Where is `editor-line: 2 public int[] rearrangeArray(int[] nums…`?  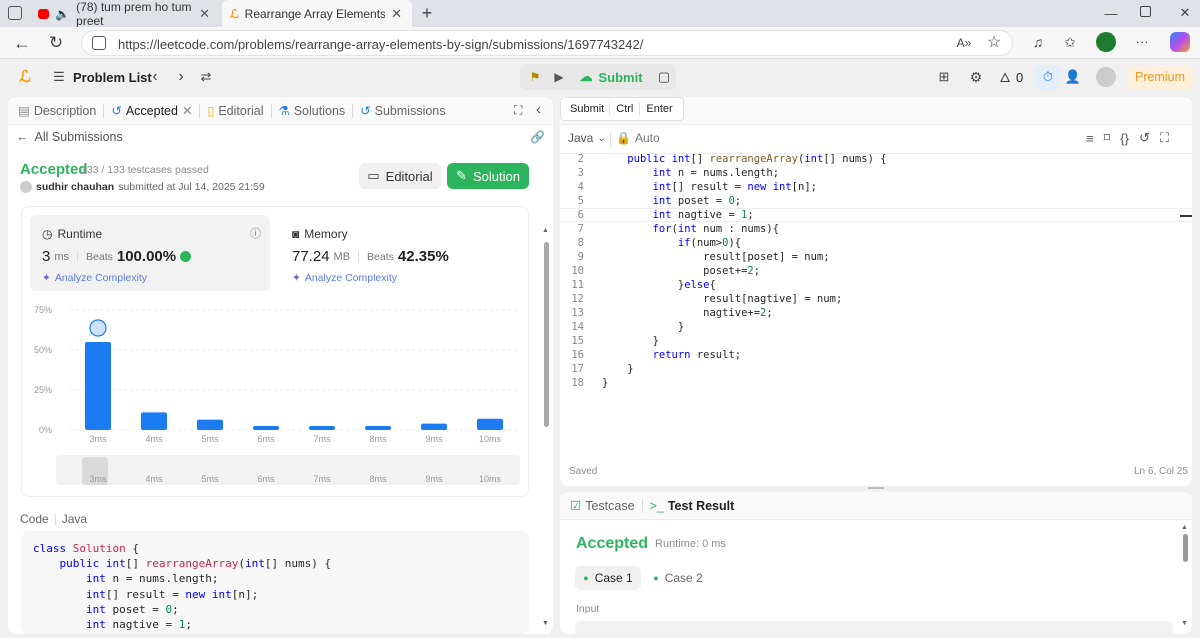 editor-line: 2 public int[] rearrangeArray(int[] nums… is located at coordinates (876, 159).